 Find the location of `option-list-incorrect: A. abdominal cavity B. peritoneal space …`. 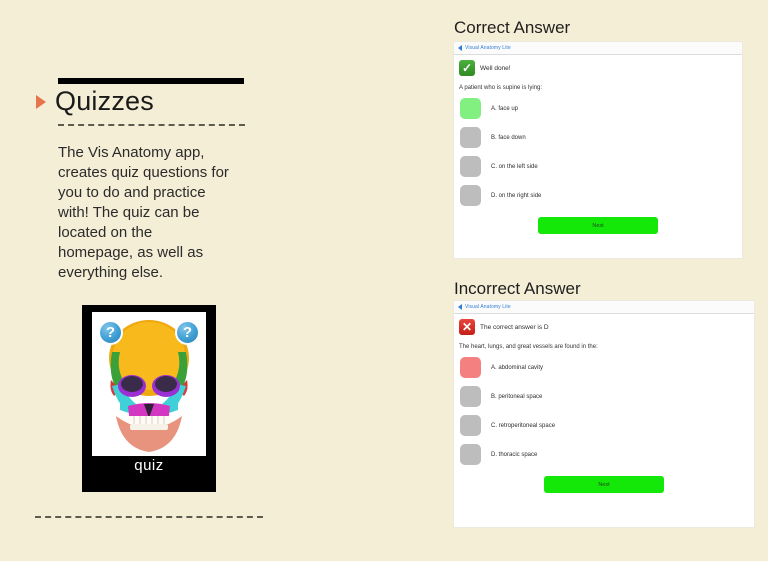

option-list-incorrect: A. abdominal cavity B. peritoneal space … is located at coordinates (604, 407).